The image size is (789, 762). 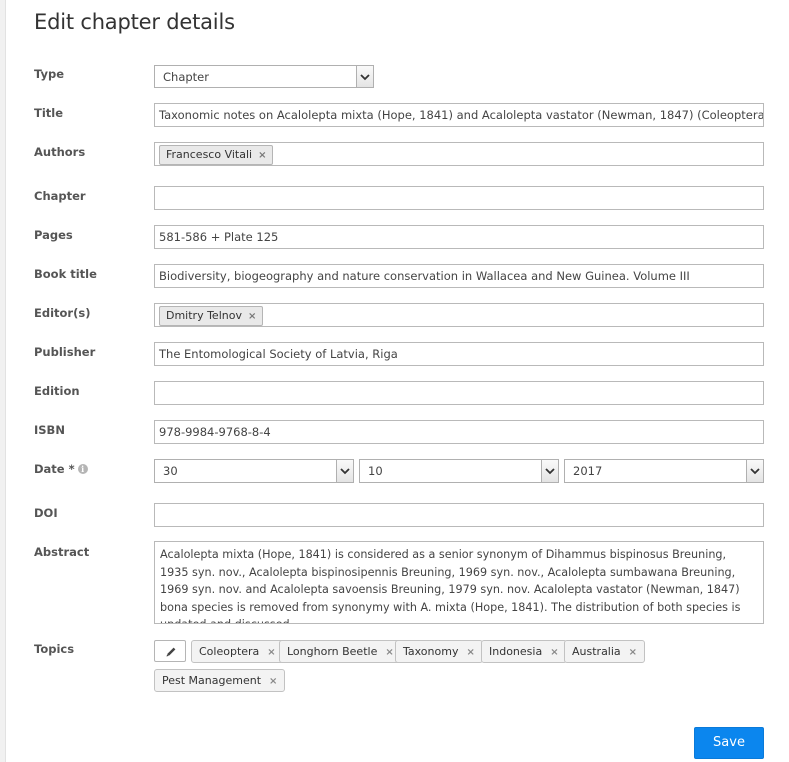 I want to click on topic-tag-label: Taxonomy, so click(x=431, y=651).